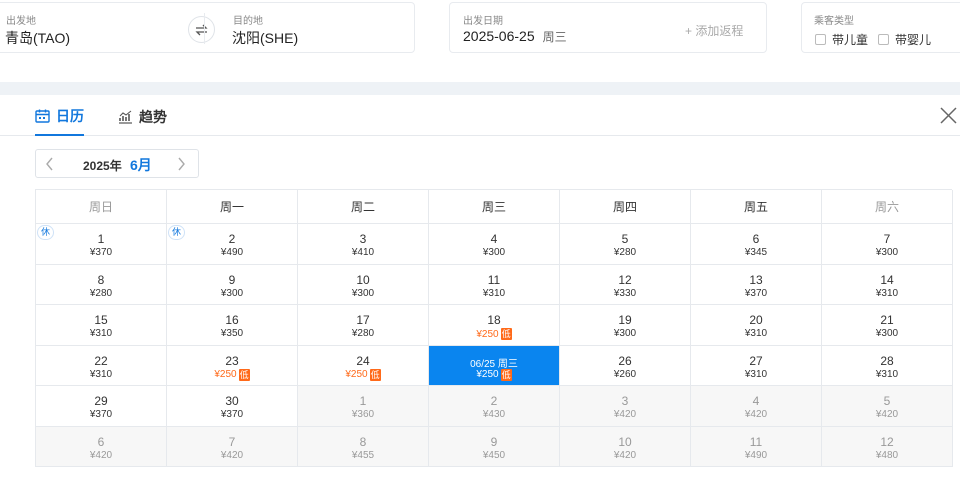 The height and width of the screenshot is (484, 960). Describe the element at coordinates (494, 365) in the screenshot. I see `calendar-day-selected: 06/25 周三 ¥250 低` at that location.